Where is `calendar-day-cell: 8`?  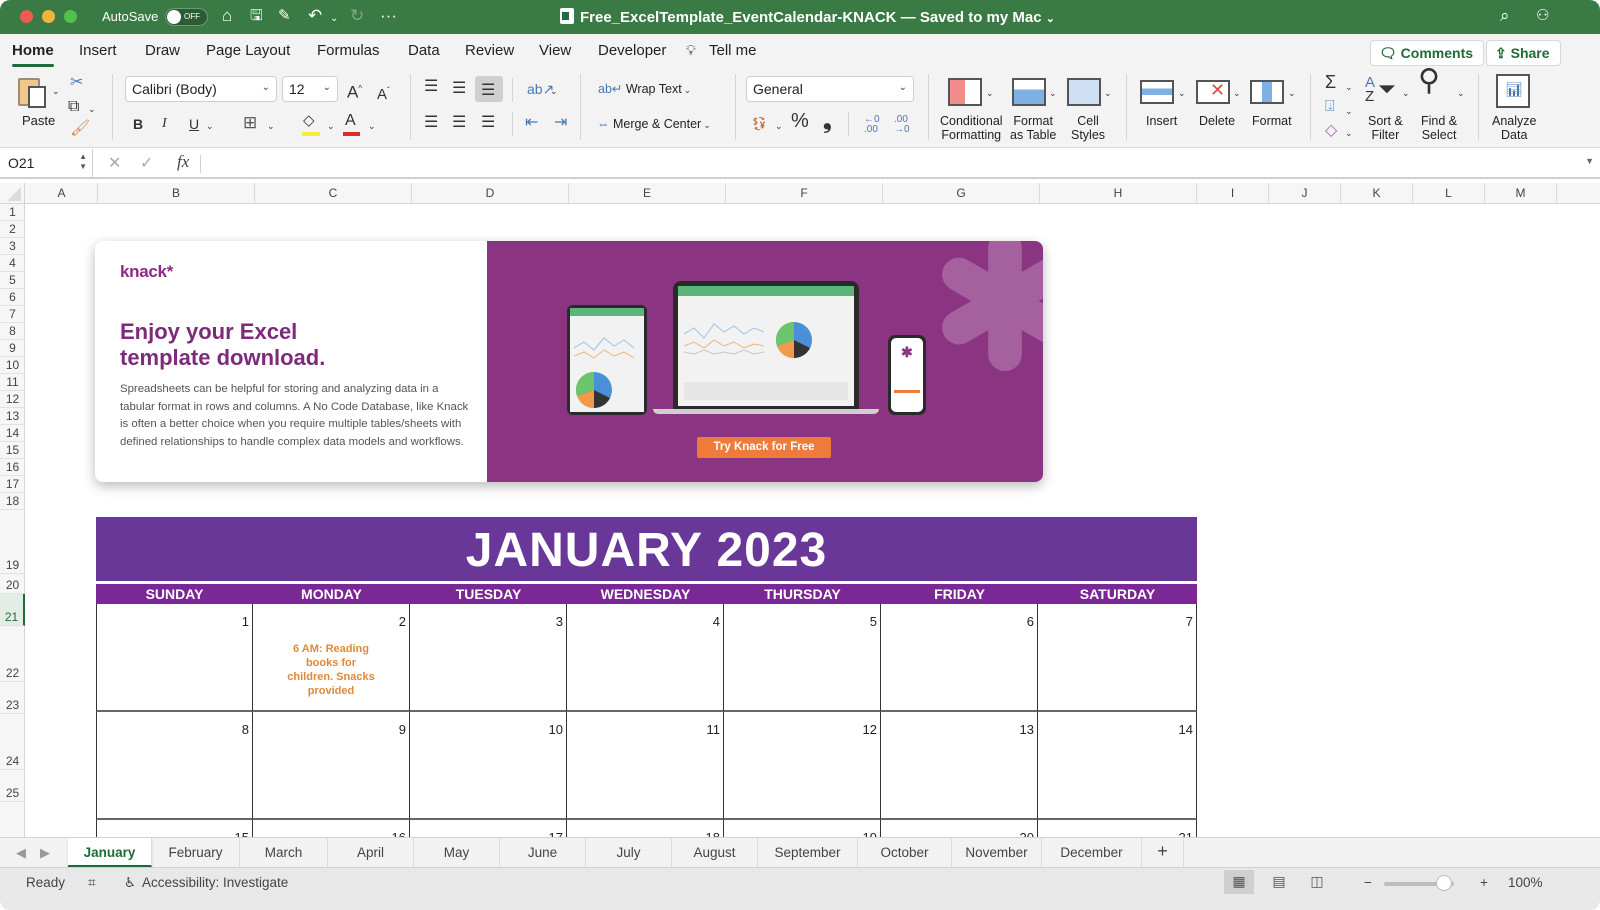 calendar-day-cell: 8 is located at coordinates (174, 766).